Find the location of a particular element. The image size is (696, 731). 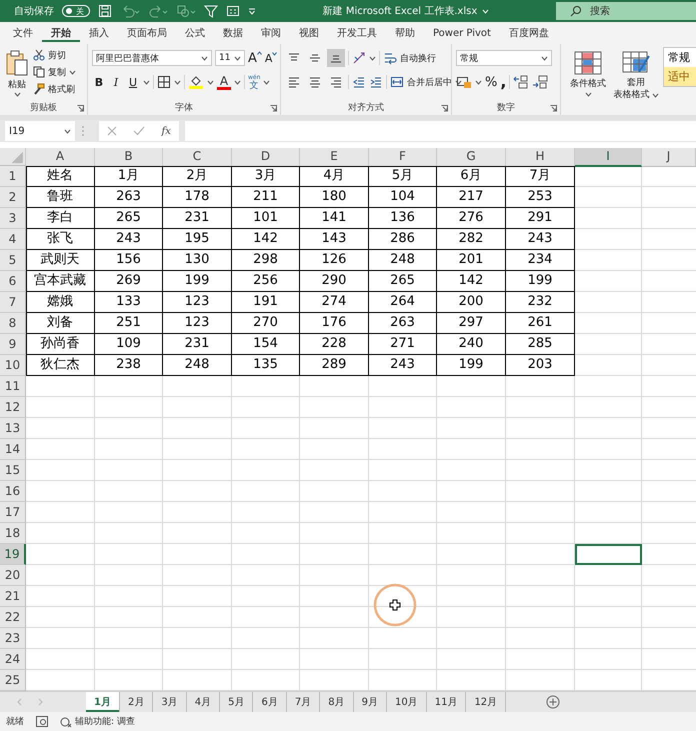

format-painter-button: 格式刷 is located at coordinates (54, 89).